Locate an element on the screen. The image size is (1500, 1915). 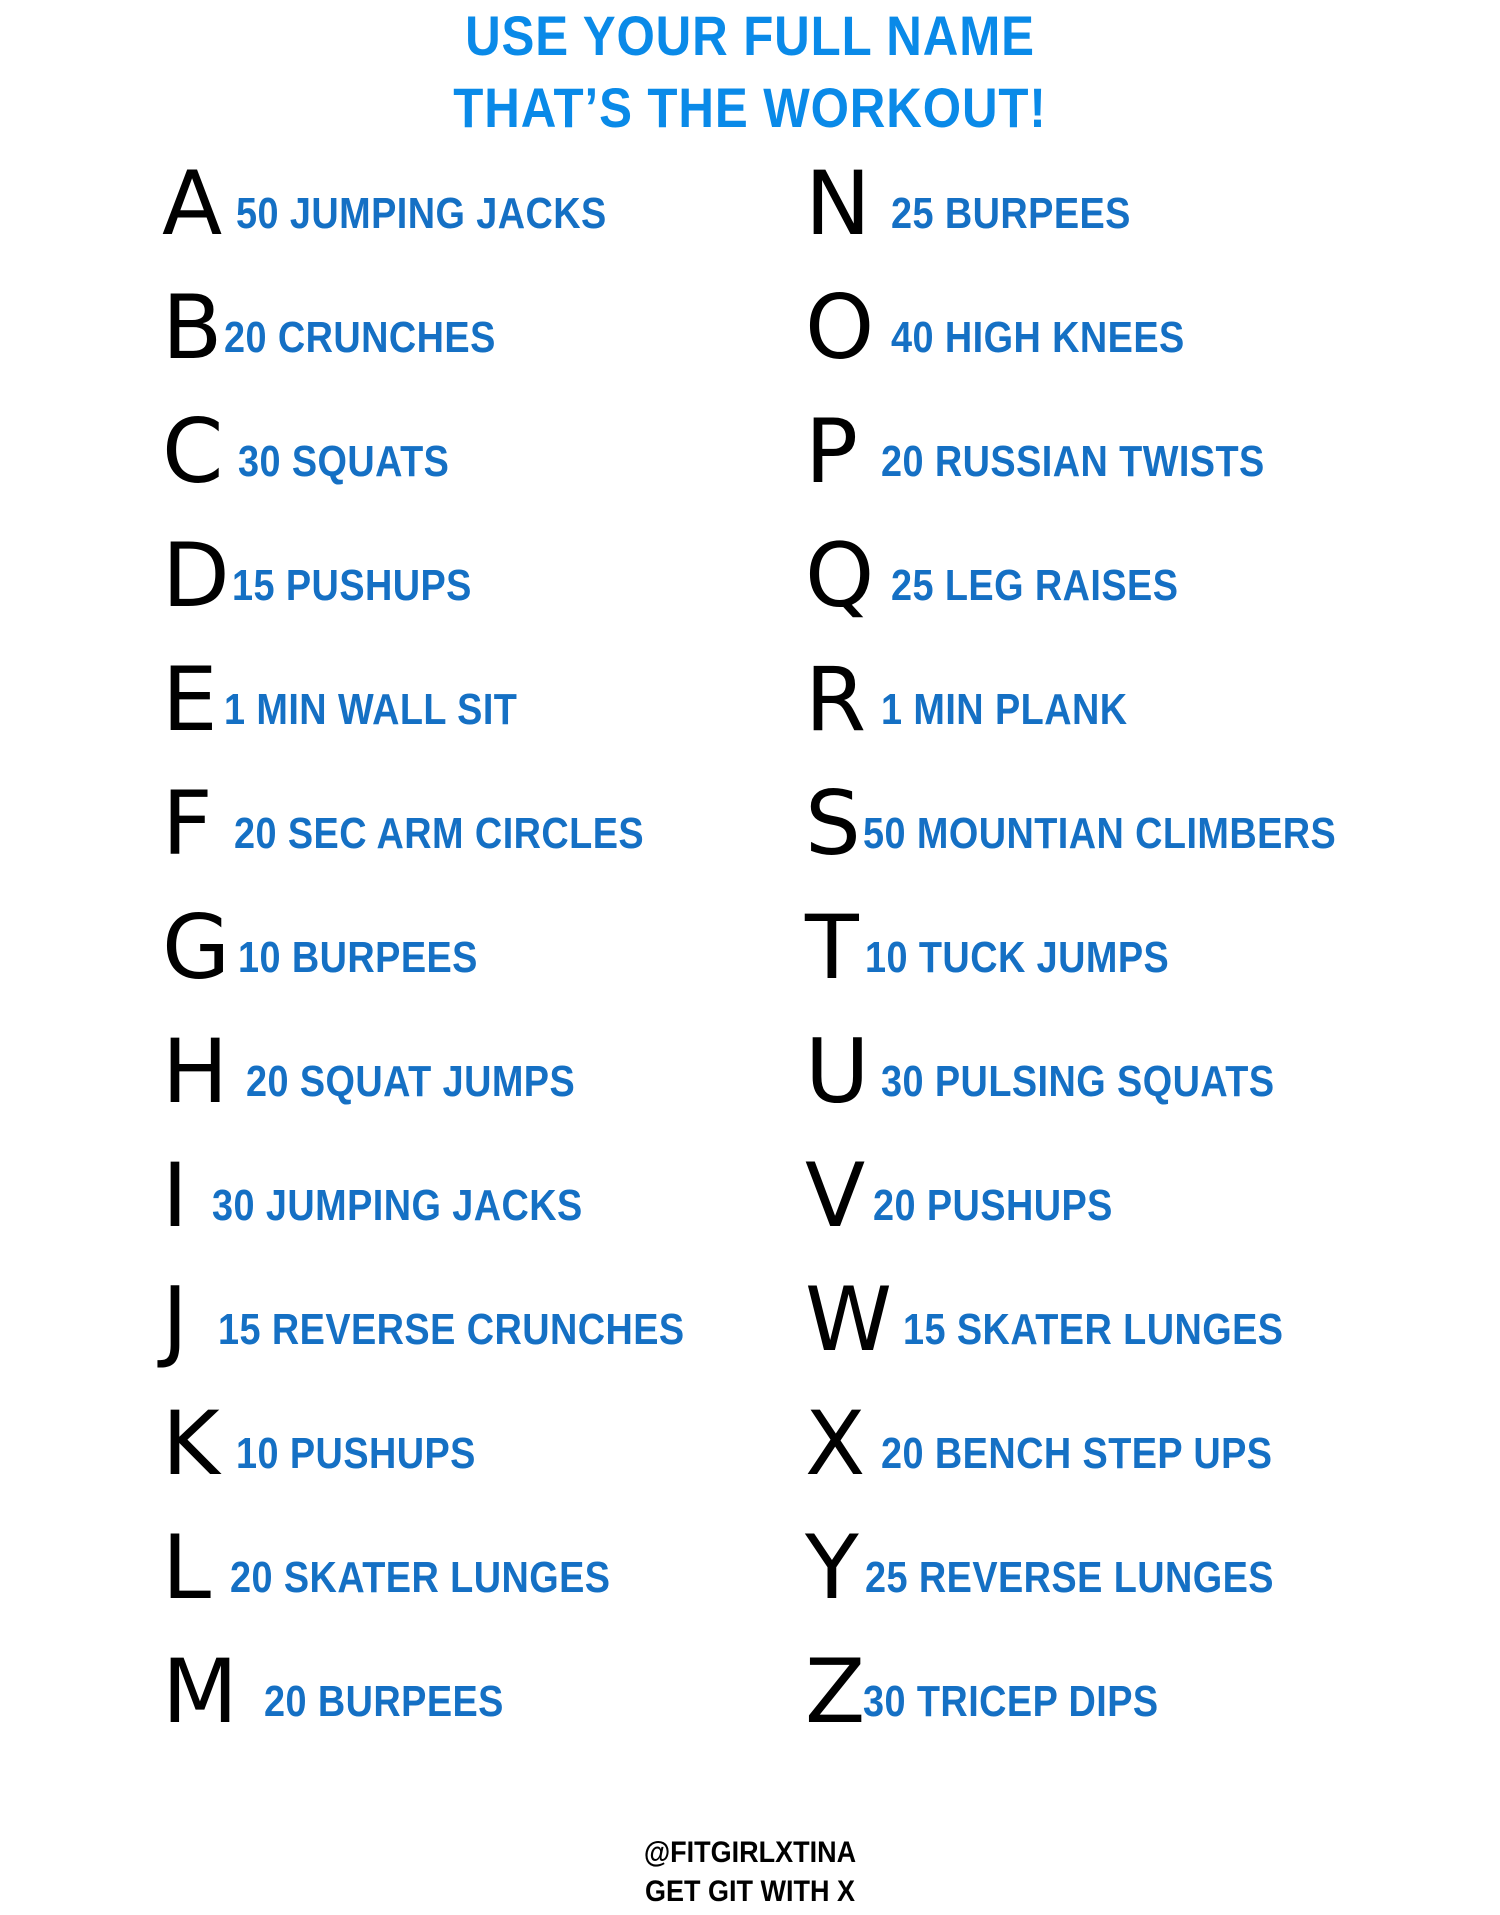
exercise: 30 SQUATS is located at coordinates (344, 461).